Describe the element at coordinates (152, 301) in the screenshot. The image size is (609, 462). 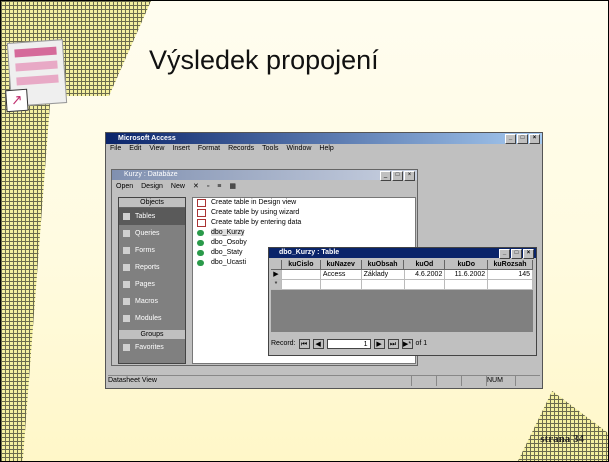
I see `object-macros: Macros` at that location.